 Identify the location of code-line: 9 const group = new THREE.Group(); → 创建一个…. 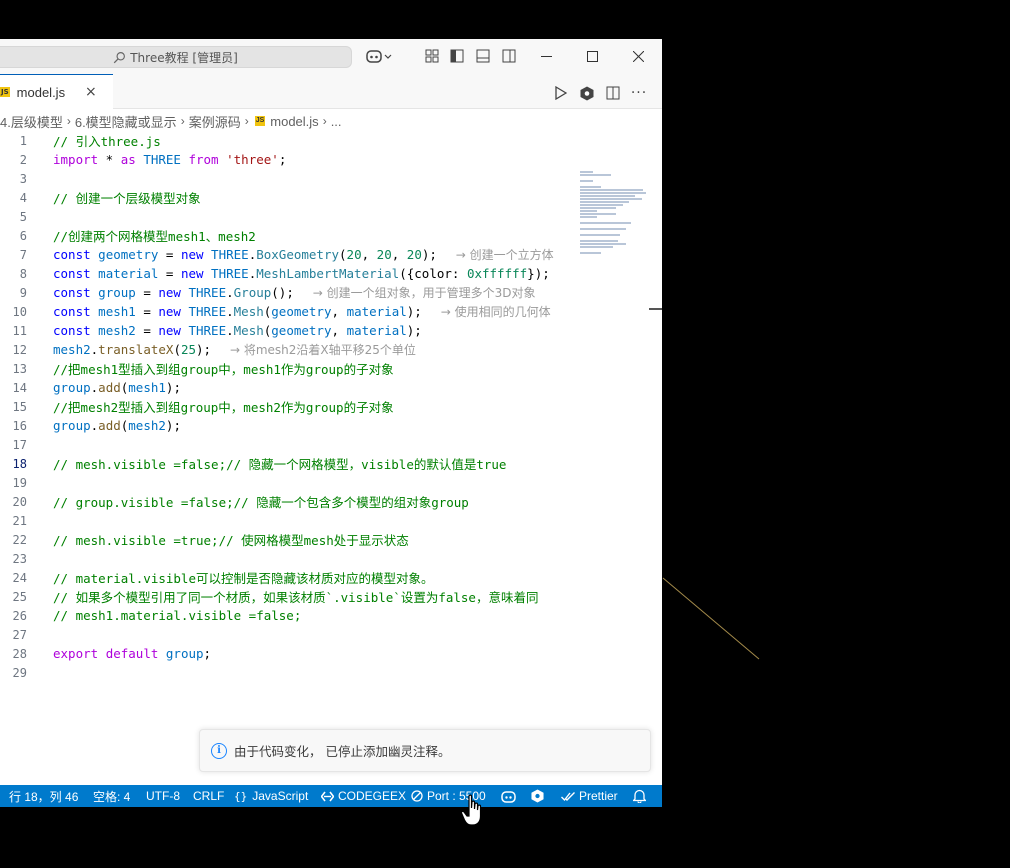
(287, 292).